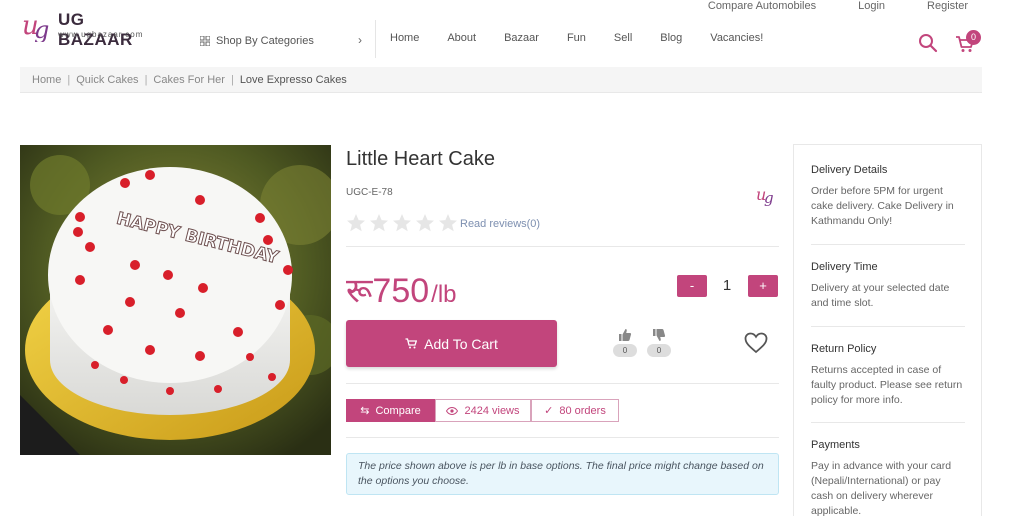 Image resolution: width=1024 pixels, height=516 pixels. Describe the element at coordinates (359, 291) in the screenshot. I see `currency-symbol: रू` at that location.